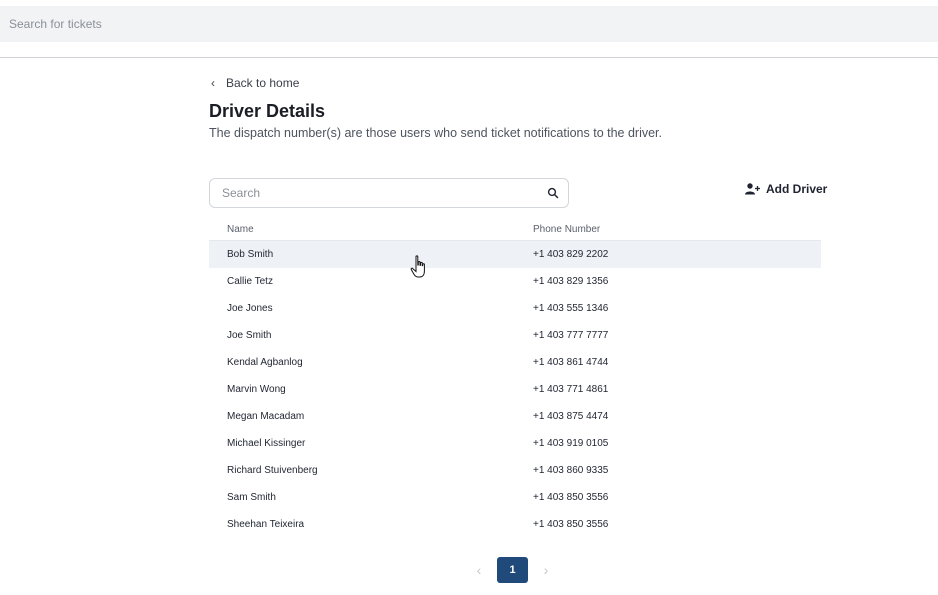 This screenshot has height=595, width=938. I want to click on driver-name: Bob Smith, so click(250, 254).